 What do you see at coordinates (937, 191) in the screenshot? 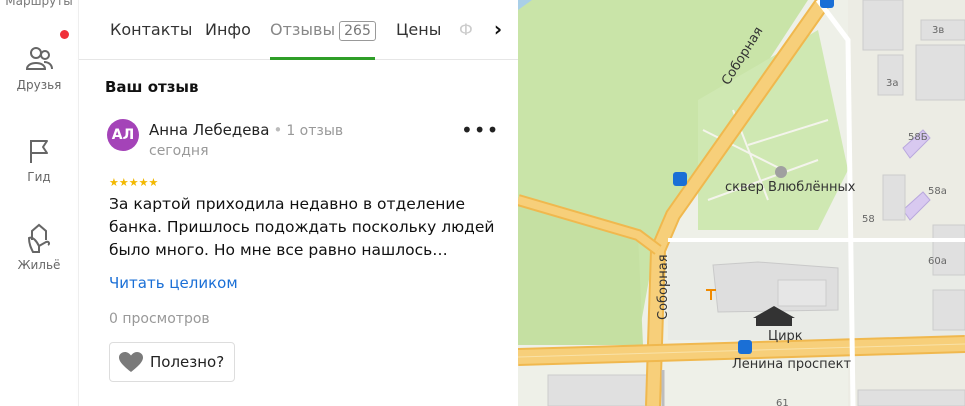
I see `house-number: 58а` at bounding box center [937, 191].